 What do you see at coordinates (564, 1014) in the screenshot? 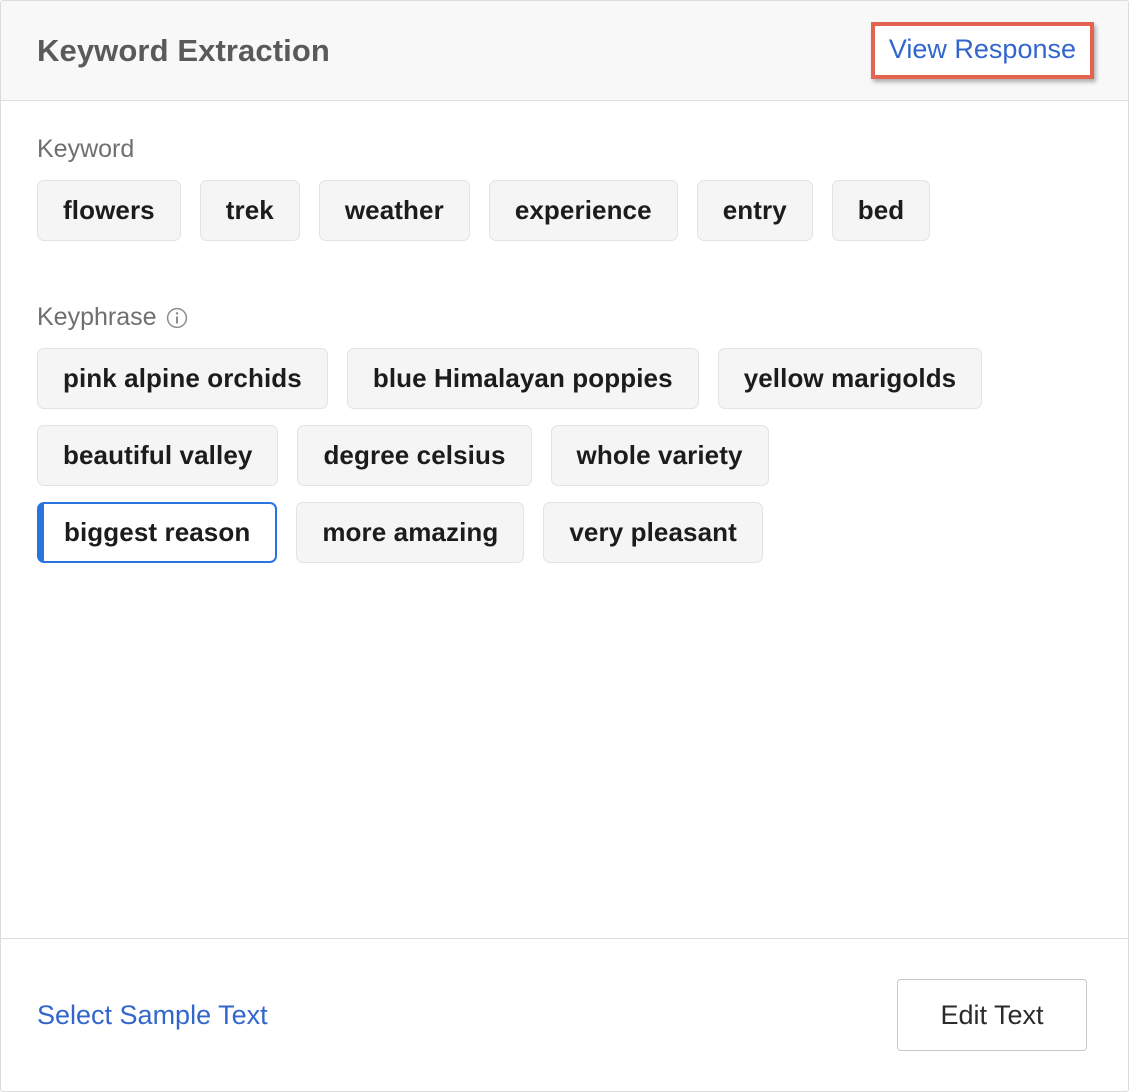
I see `card-footer: Select Sample Text Edit Text` at bounding box center [564, 1014].